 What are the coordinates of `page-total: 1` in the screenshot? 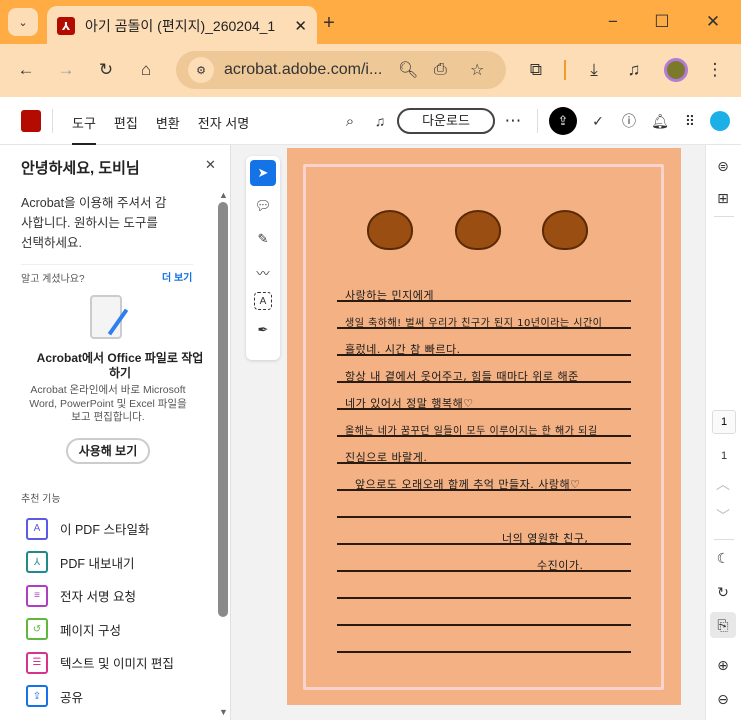 It's located at (724, 456).